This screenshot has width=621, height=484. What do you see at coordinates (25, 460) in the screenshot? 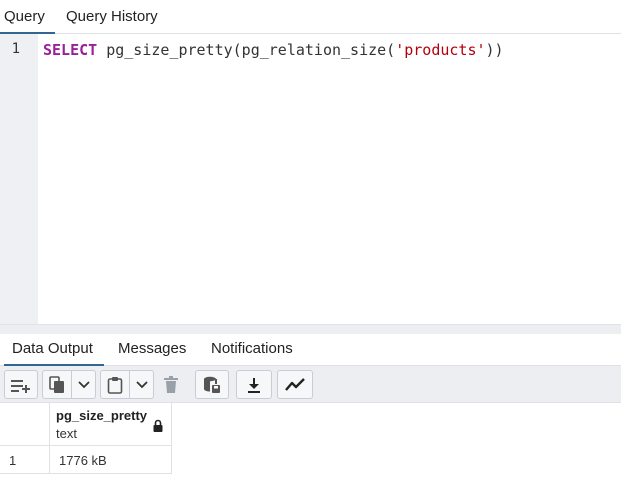
I see `row-number-cell: 1` at bounding box center [25, 460].